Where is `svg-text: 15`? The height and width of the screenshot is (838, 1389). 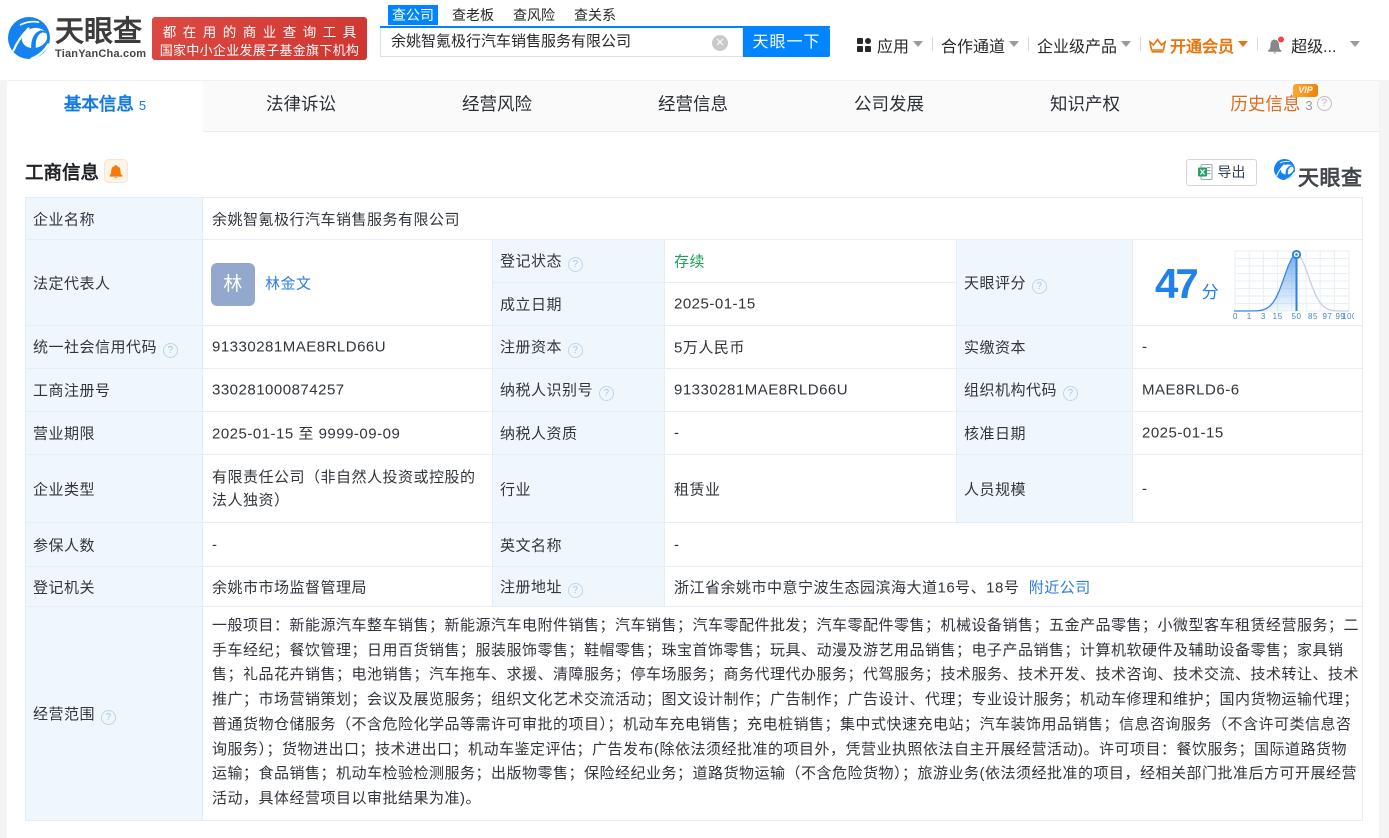
svg-text: 15 is located at coordinates (1278, 316).